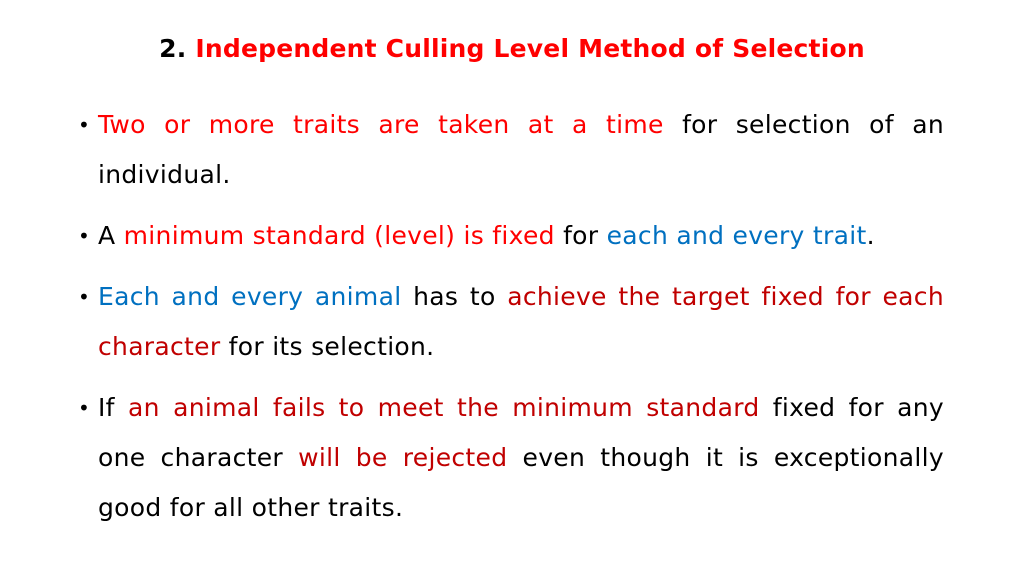 This screenshot has width=1024, height=576. What do you see at coordinates (736, 235) in the screenshot?
I see `text-segment: each and every trait` at bounding box center [736, 235].